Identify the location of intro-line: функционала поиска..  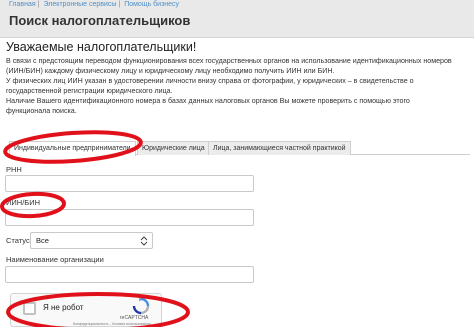
(41, 111).